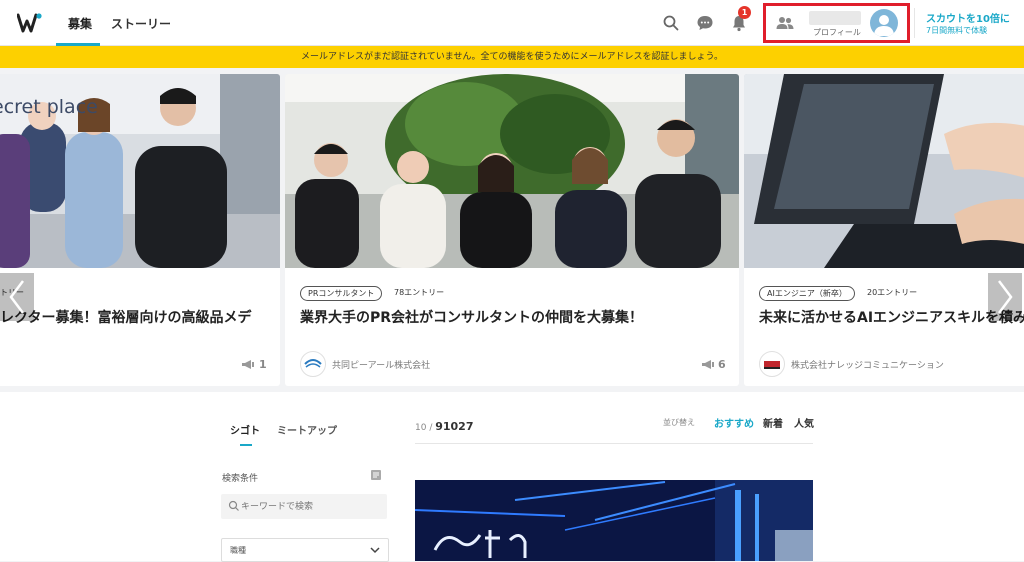 This screenshot has width=1024, height=562. What do you see at coordinates (734, 422) in the screenshot?
I see `sort-recommended: おすすめ` at bounding box center [734, 422].